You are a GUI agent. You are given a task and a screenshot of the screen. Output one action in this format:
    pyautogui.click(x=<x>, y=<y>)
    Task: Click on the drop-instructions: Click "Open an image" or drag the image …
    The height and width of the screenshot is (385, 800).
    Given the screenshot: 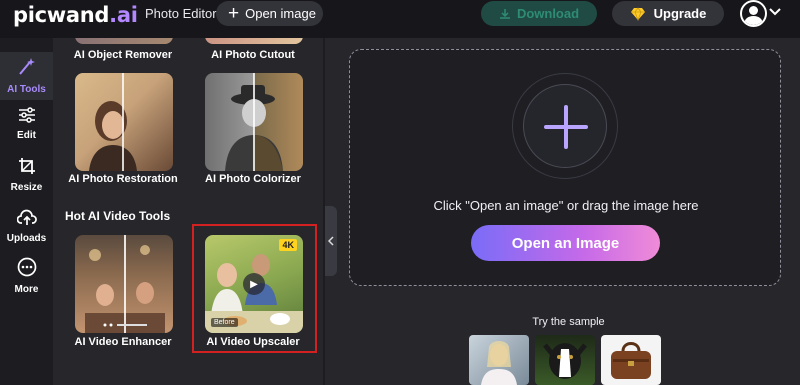 What is the action you would take?
    pyautogui.click(x=566, y=205)
    